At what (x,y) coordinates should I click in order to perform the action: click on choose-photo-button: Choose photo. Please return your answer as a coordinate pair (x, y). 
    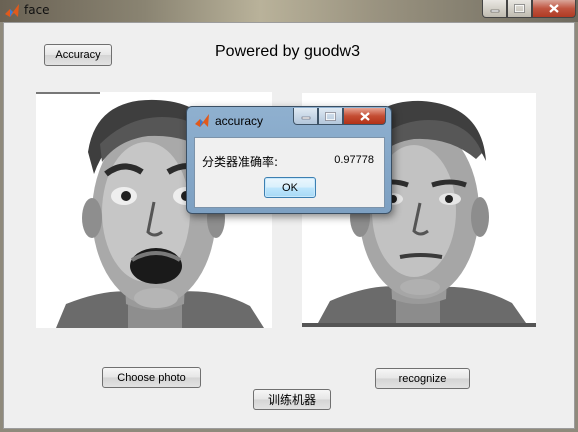
    Looking at the image, I should click on (151, 377).